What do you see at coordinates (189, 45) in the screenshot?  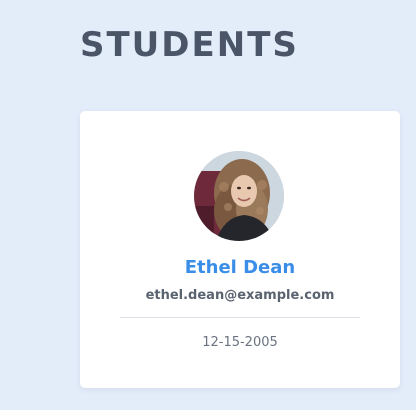 I see `page-title: STUDENTS` at bounding box center [189, 45].